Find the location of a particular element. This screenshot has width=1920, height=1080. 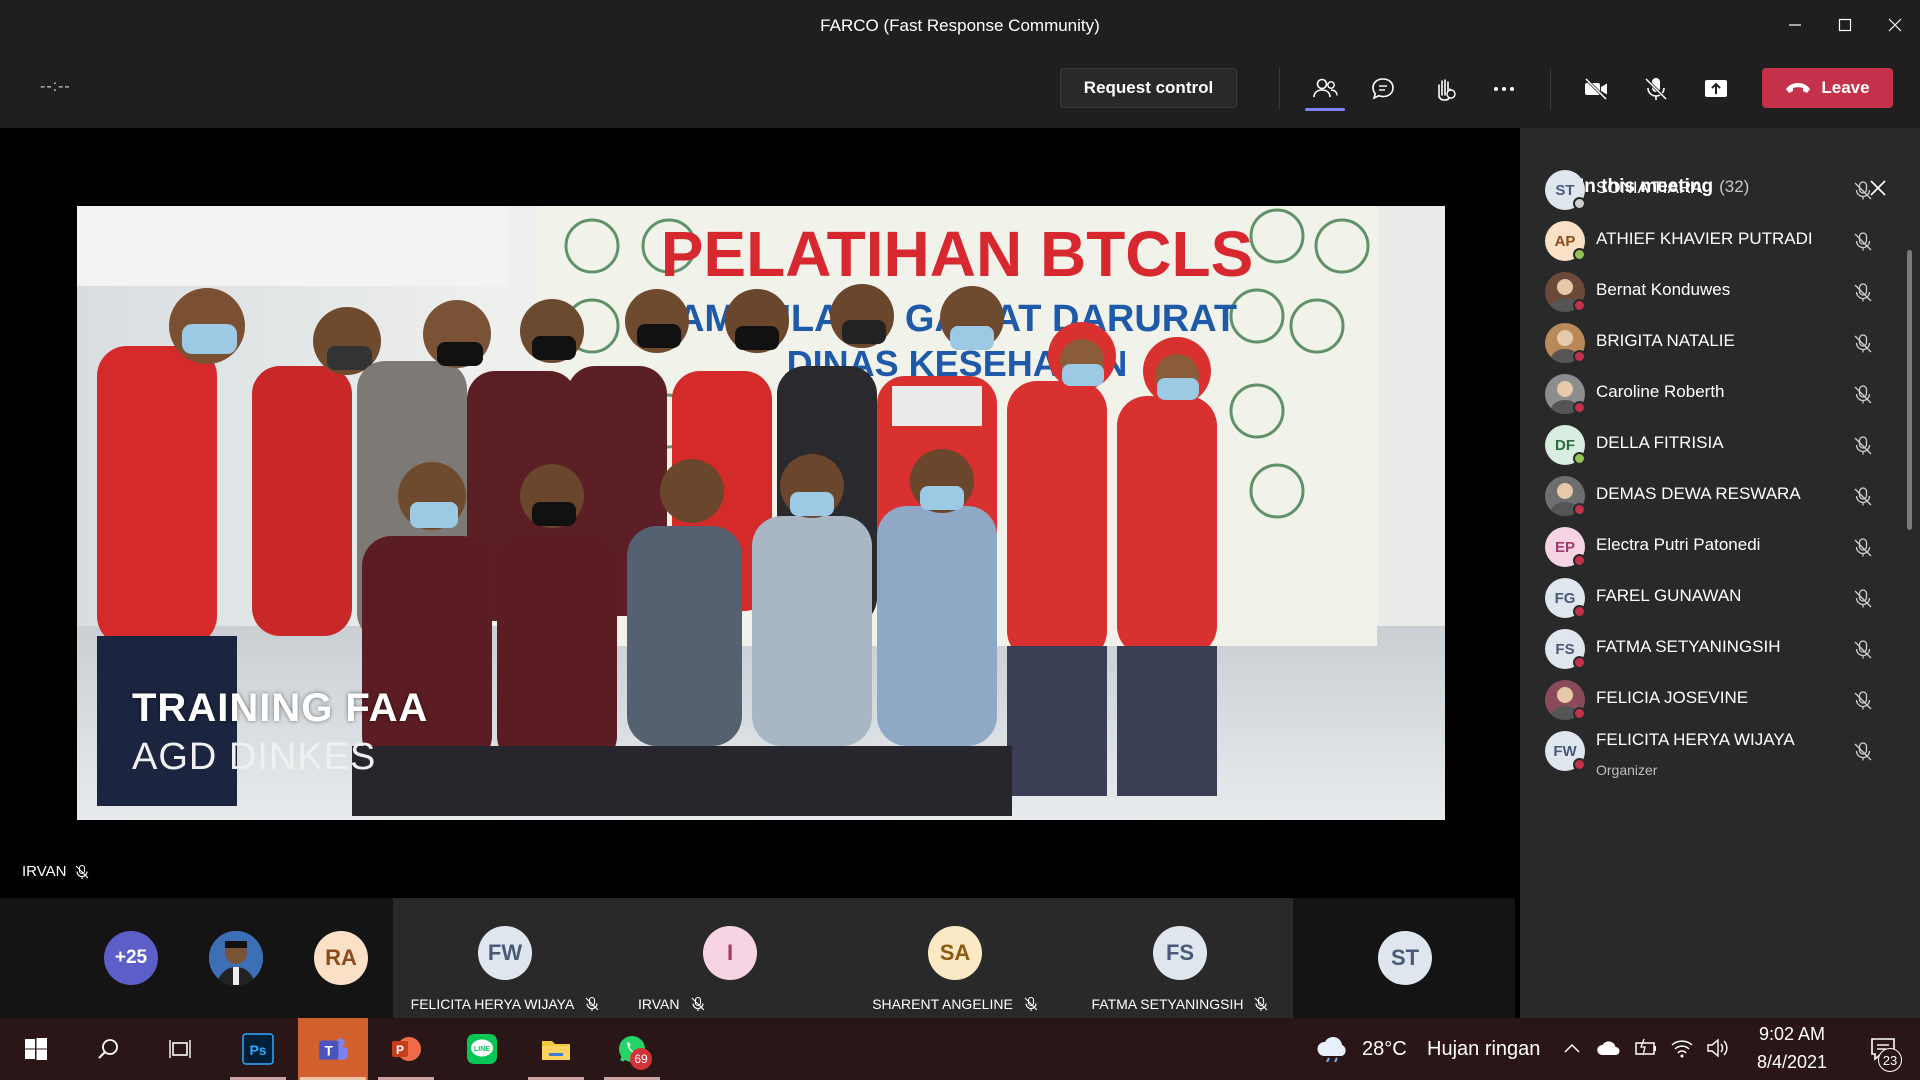

video-overlay-subtitle: AGD DINKES is located at coordinates (254, 757).